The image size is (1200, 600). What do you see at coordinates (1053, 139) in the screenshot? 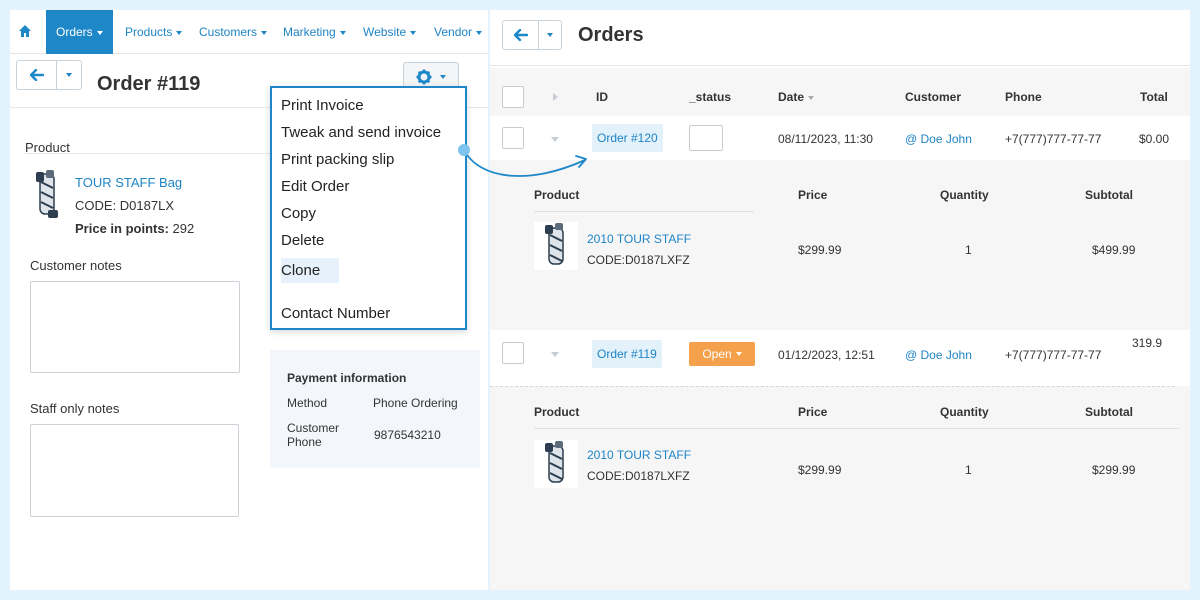
I see `order-phone: +7(777)777-77-77` at bounding box center [1053, 139].